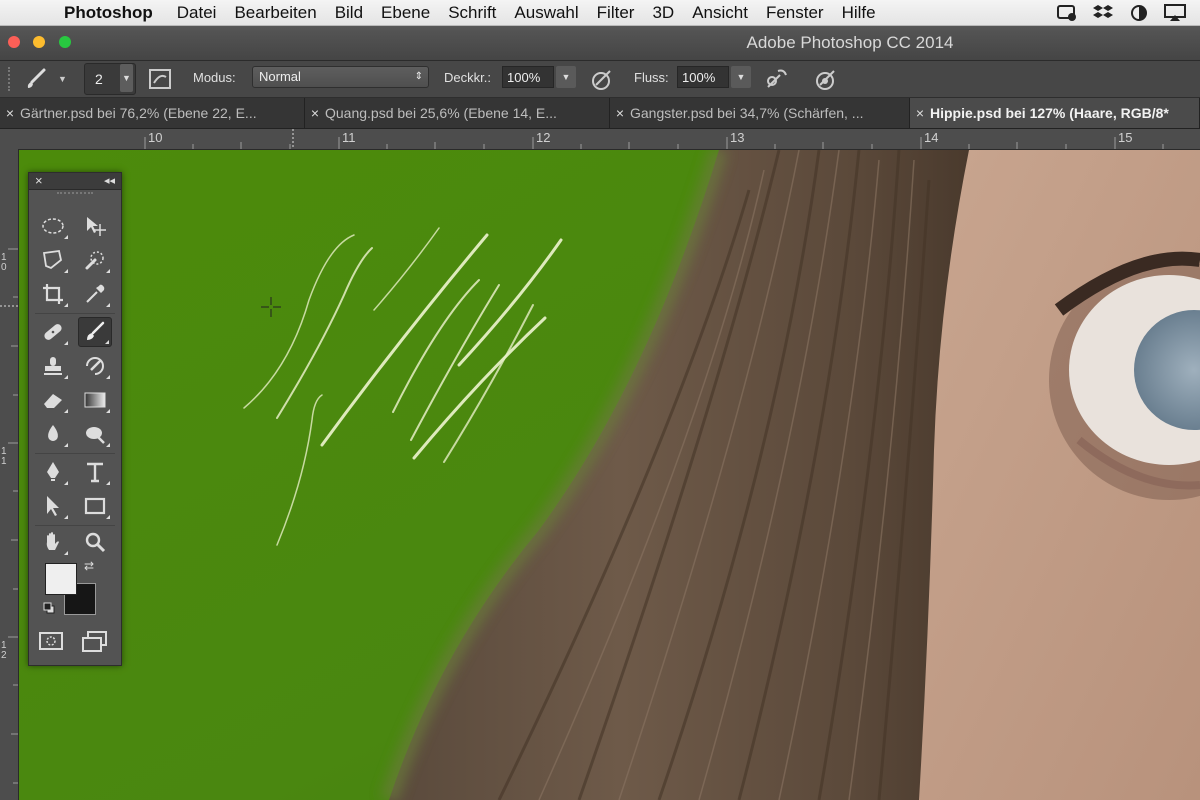 The width and height of the screenshot is (1200, 800). What do you see at coordinates (95, 472) in the screenshot?
I see `type-icon` at bounding box center [95, 472].